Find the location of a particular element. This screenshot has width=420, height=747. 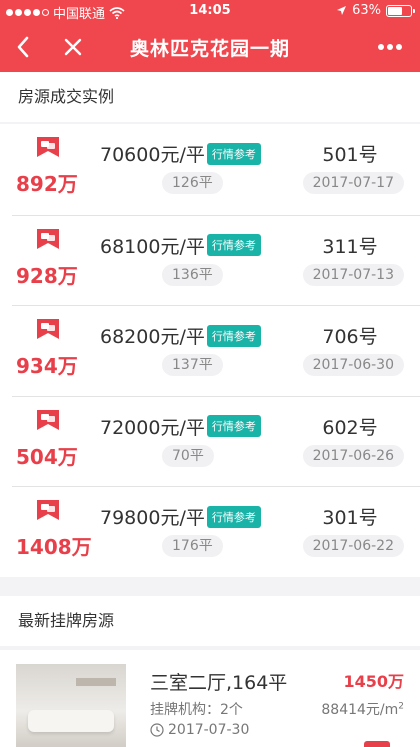

nav-bar: 奥林匹克花园一期 is located at coordinates (210, 47).